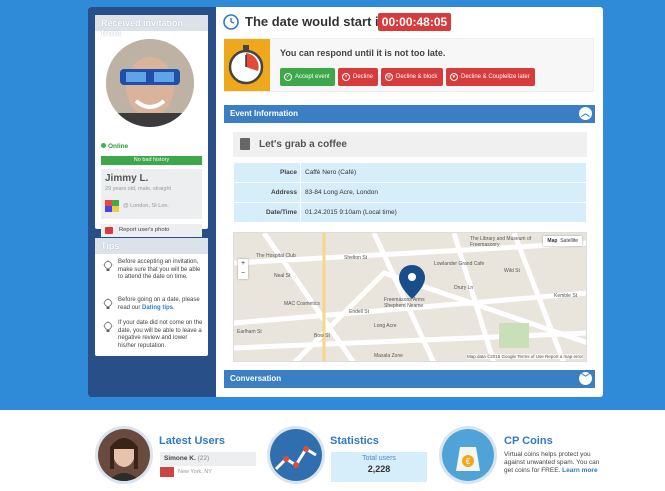 This screenshot has height=491, width=665. I want to click on chevron-down-icon: ﹀, so click(585, 378).